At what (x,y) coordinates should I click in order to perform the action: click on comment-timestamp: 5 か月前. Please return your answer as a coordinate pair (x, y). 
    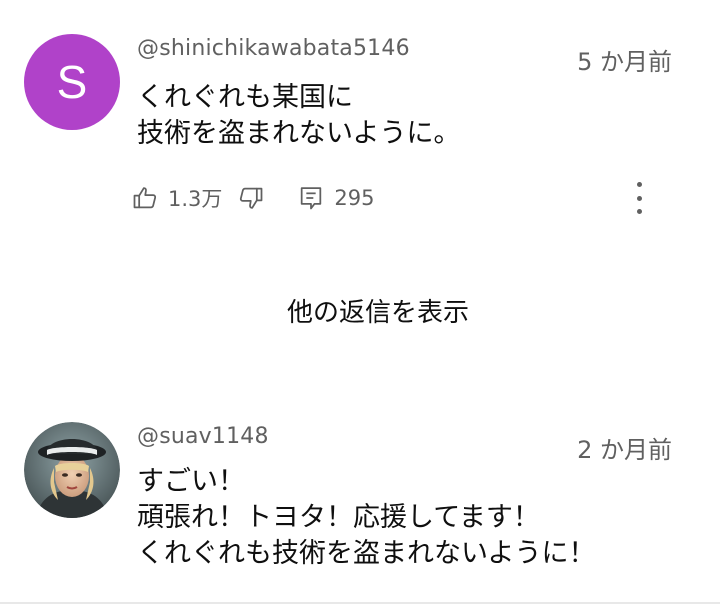
    Looking at the image, I should click on (624, 62).